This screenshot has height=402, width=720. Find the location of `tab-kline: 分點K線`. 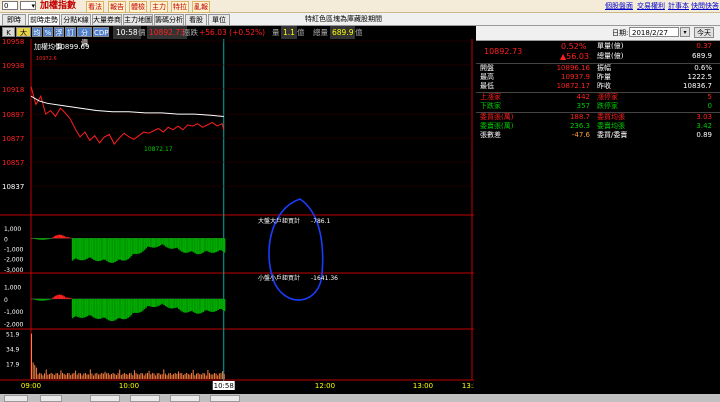

tab-kline: 分點K線 is located at coordinates (76, 20).